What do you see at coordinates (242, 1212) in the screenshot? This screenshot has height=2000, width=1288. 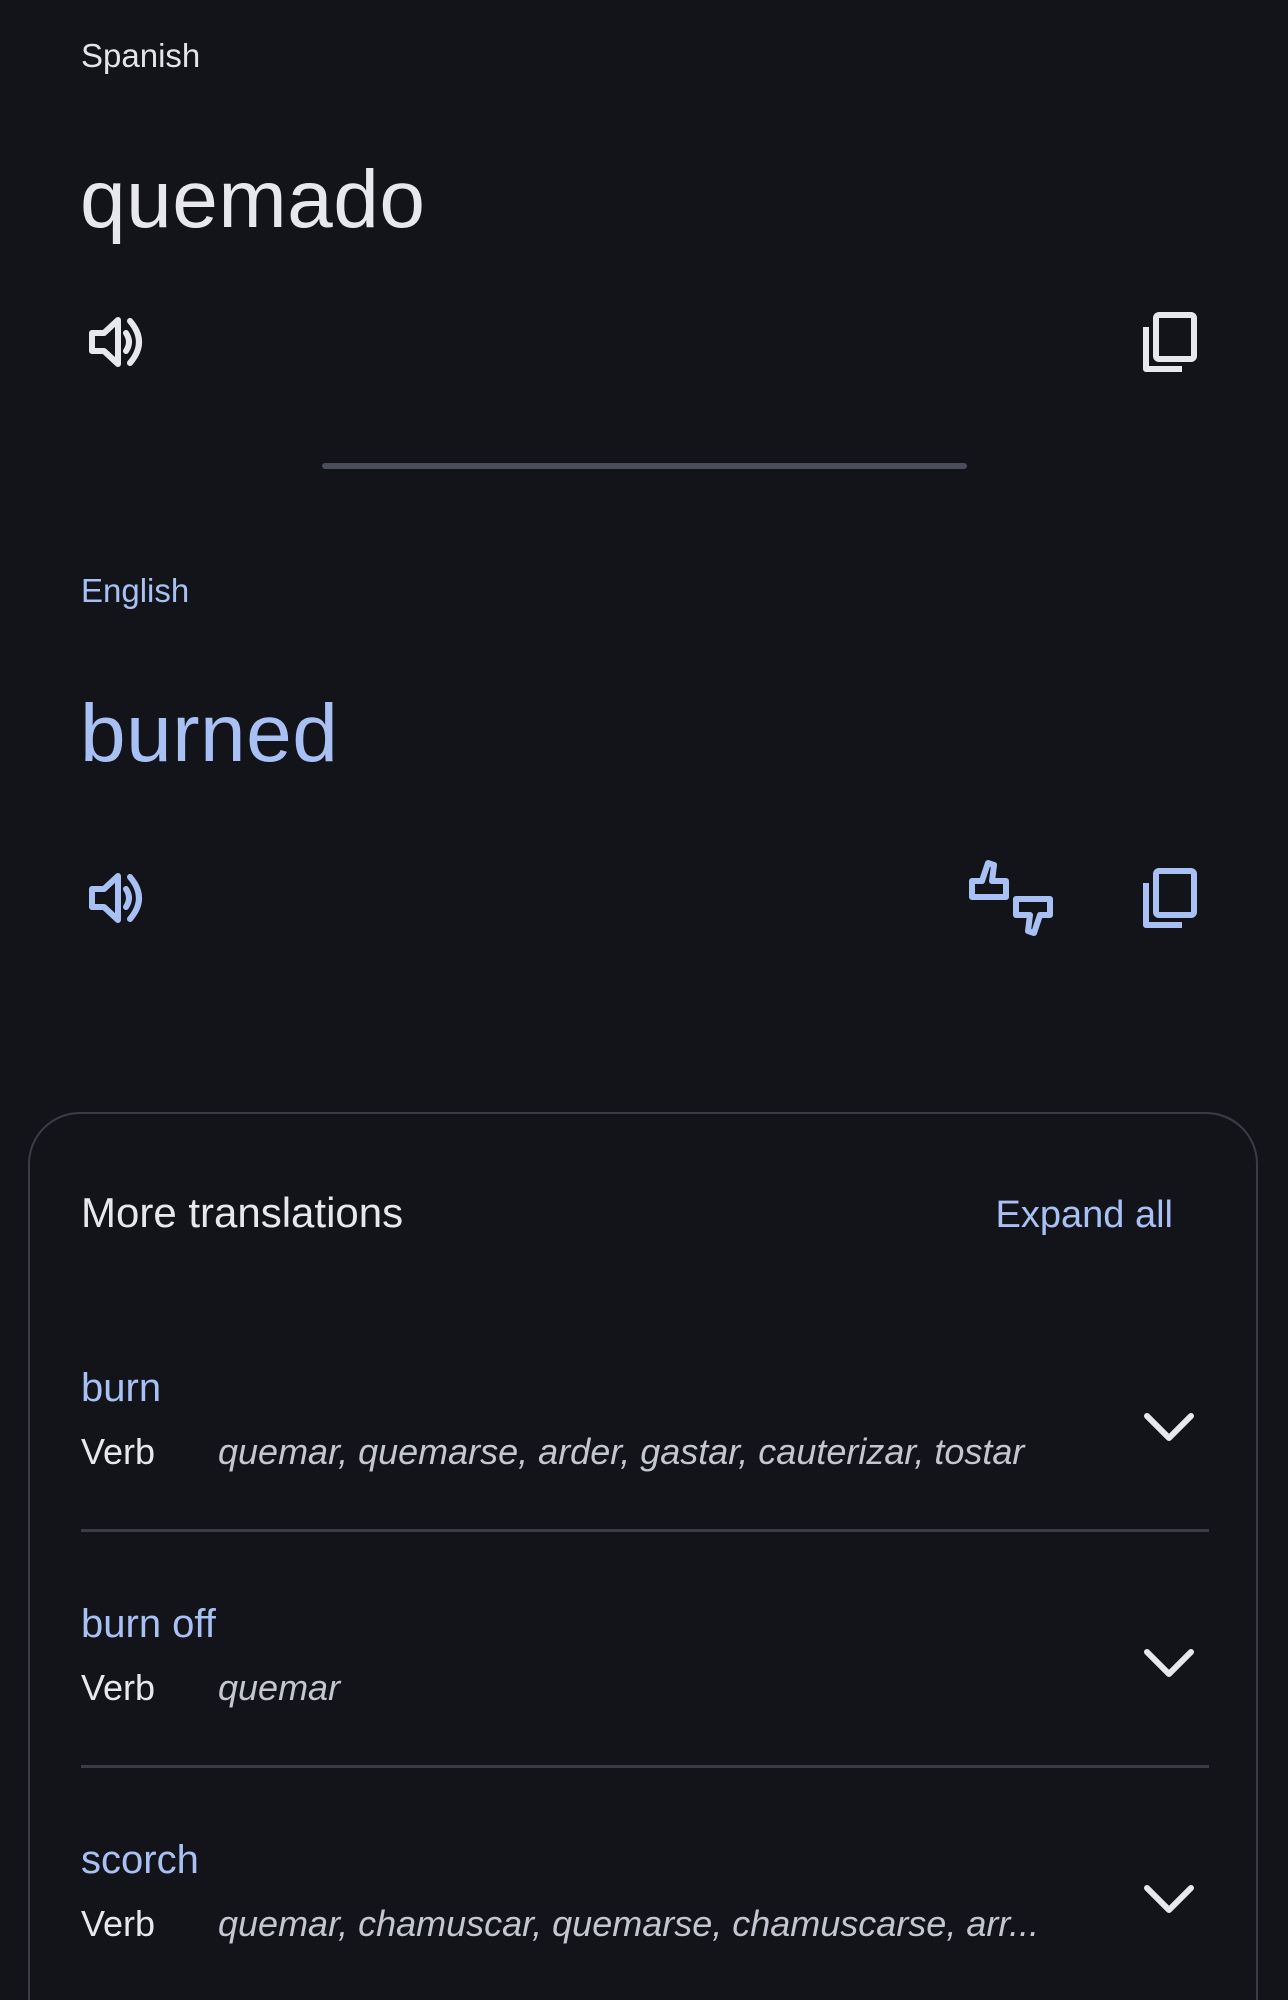 I see `more-translations-title: More translations` at bounding box center [242, 1212].